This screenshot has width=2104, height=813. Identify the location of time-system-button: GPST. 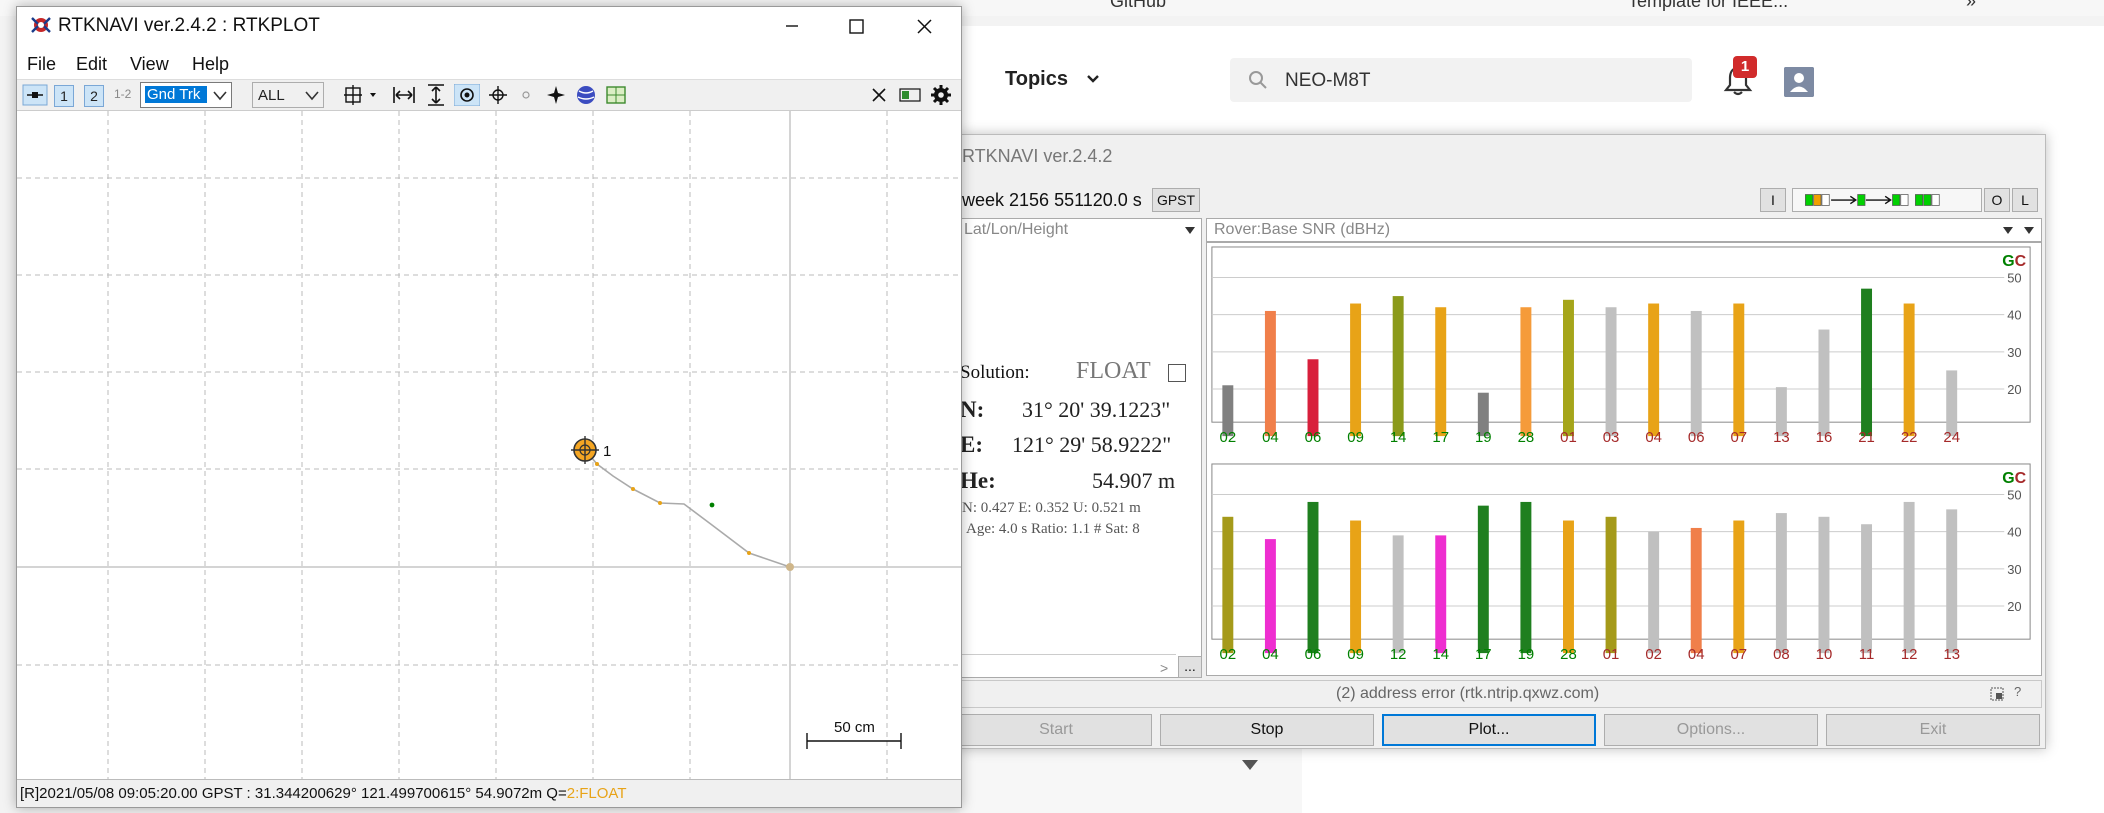
(1176, 200).